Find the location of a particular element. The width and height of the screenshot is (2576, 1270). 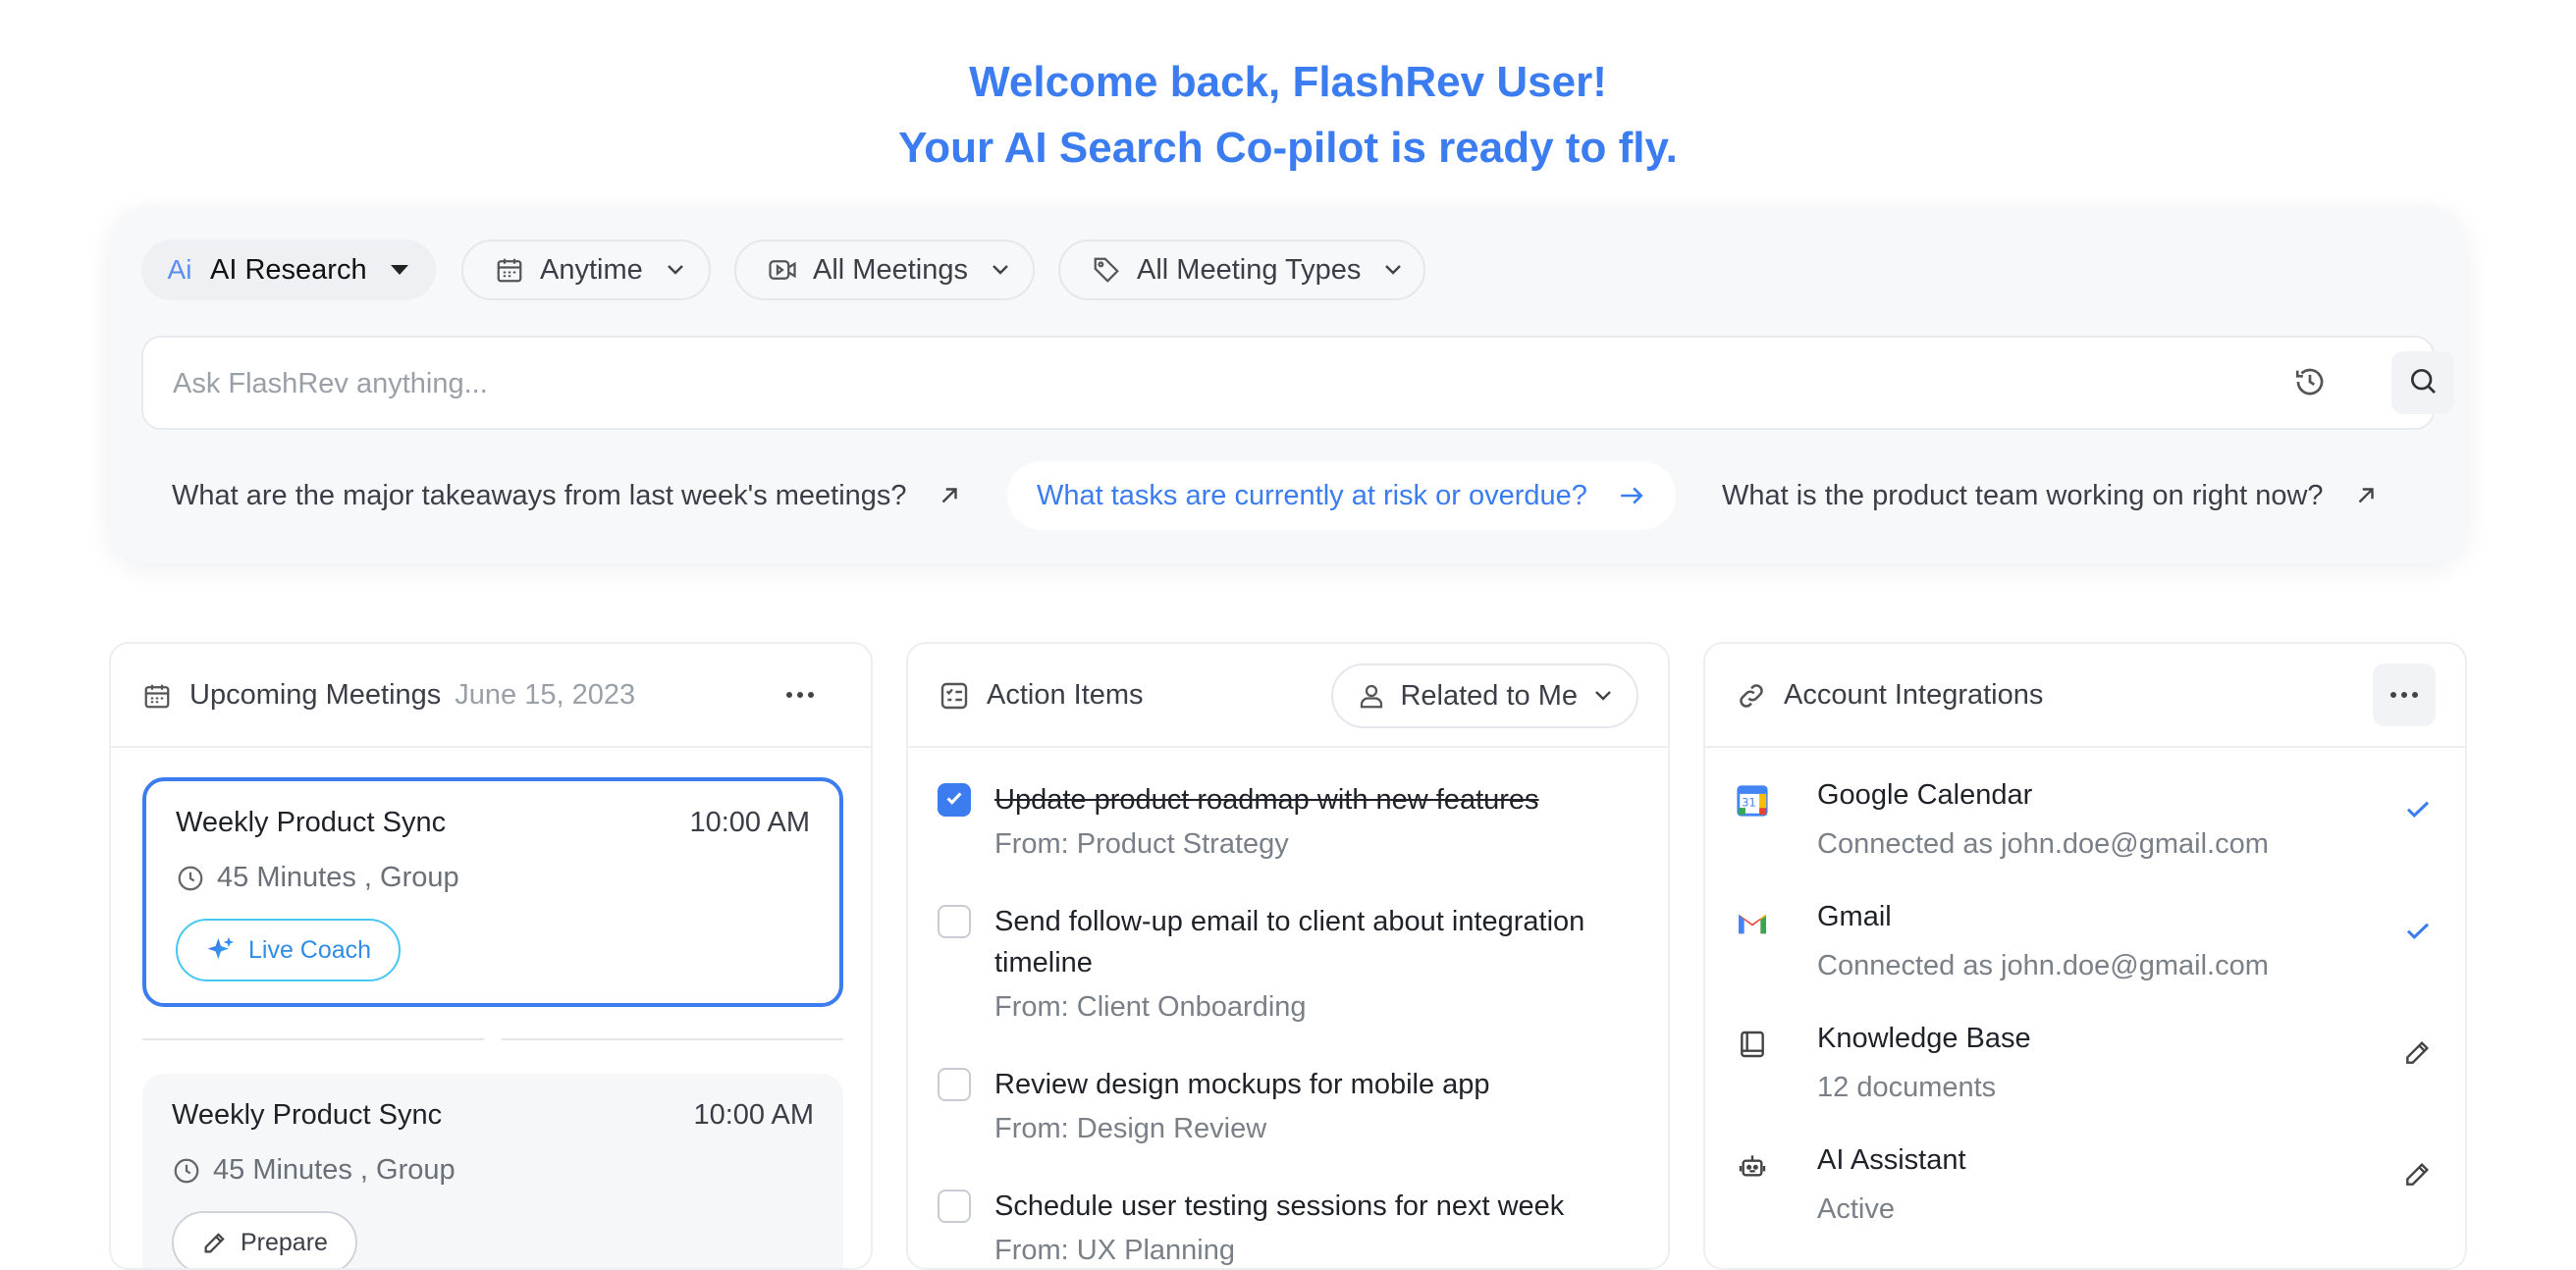

checklist-icon is located at coordinates (954, 696).